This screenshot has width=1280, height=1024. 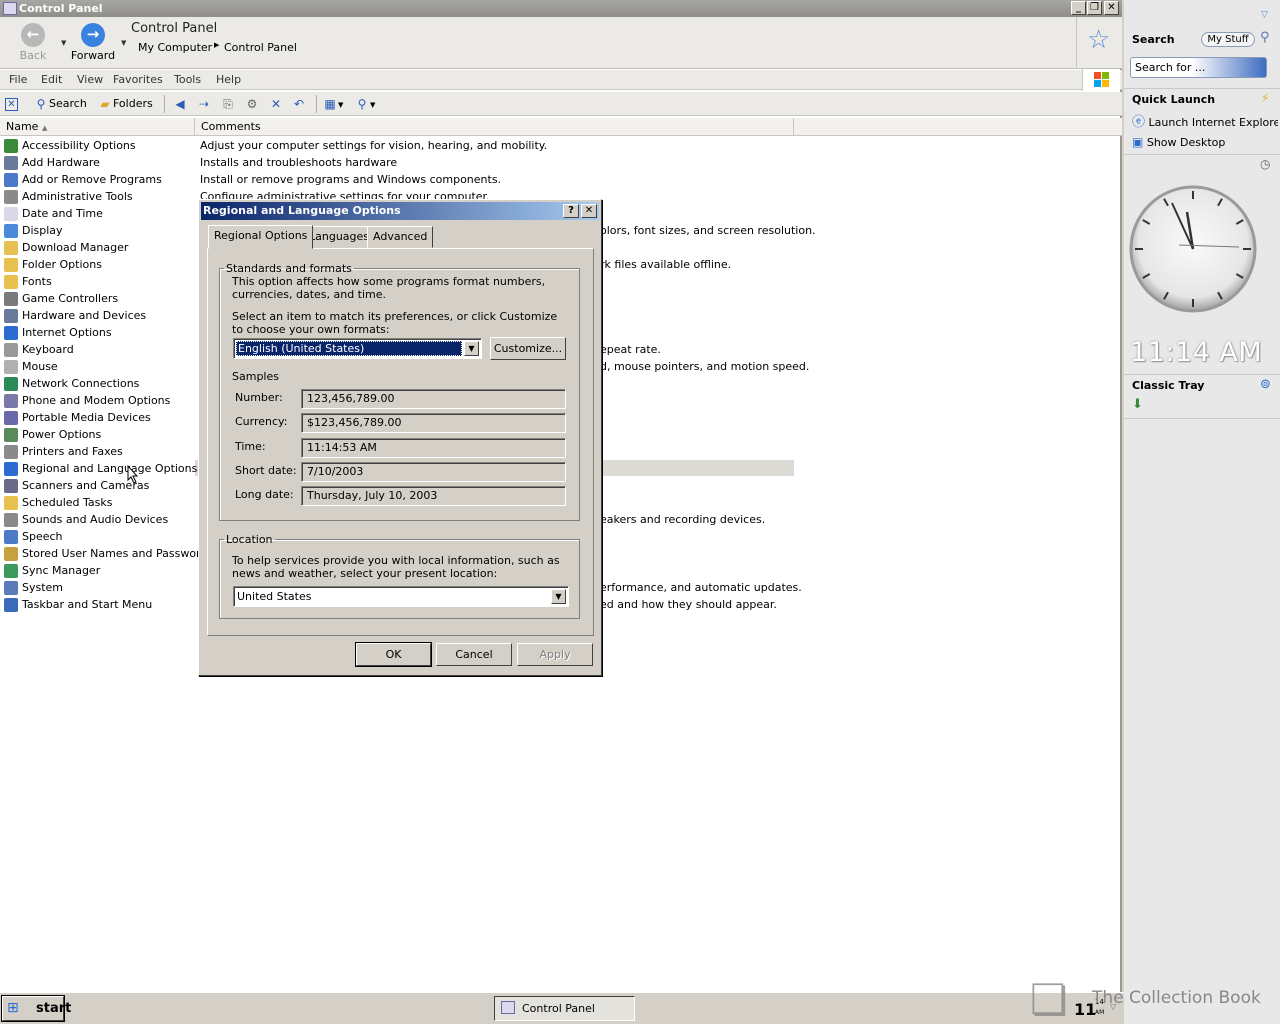 I want to click on list-item: Game Controllers, so click(x=99, y=298).